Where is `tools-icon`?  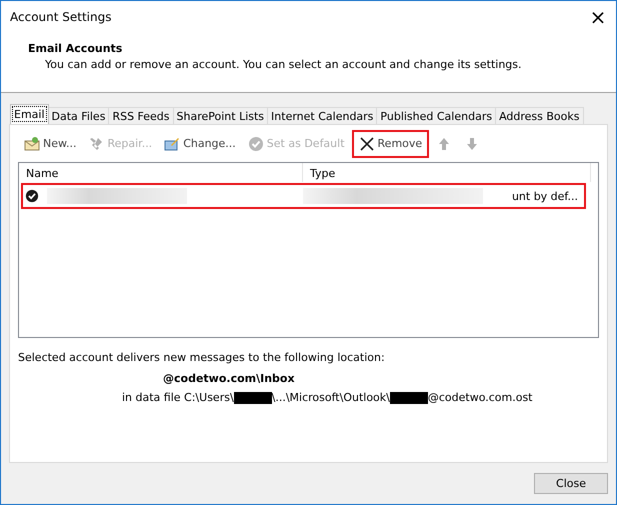
tools-icon is located at coordinates (96, 144).